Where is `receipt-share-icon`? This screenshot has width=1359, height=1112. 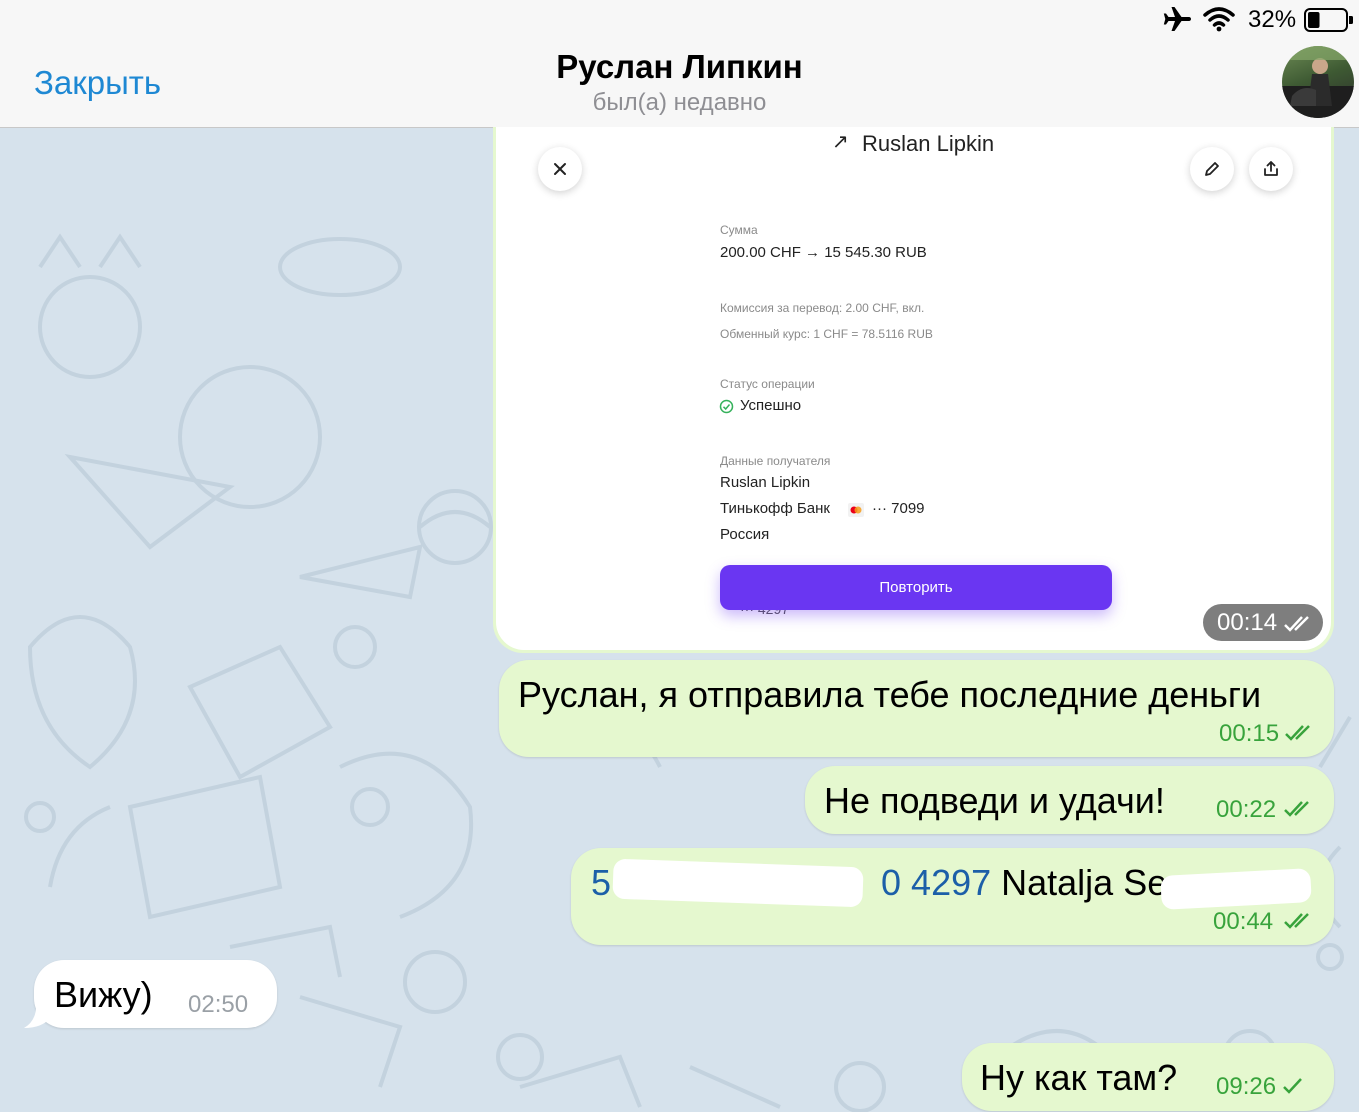
receipt-share-icon is located at coordinates (1271, 169).